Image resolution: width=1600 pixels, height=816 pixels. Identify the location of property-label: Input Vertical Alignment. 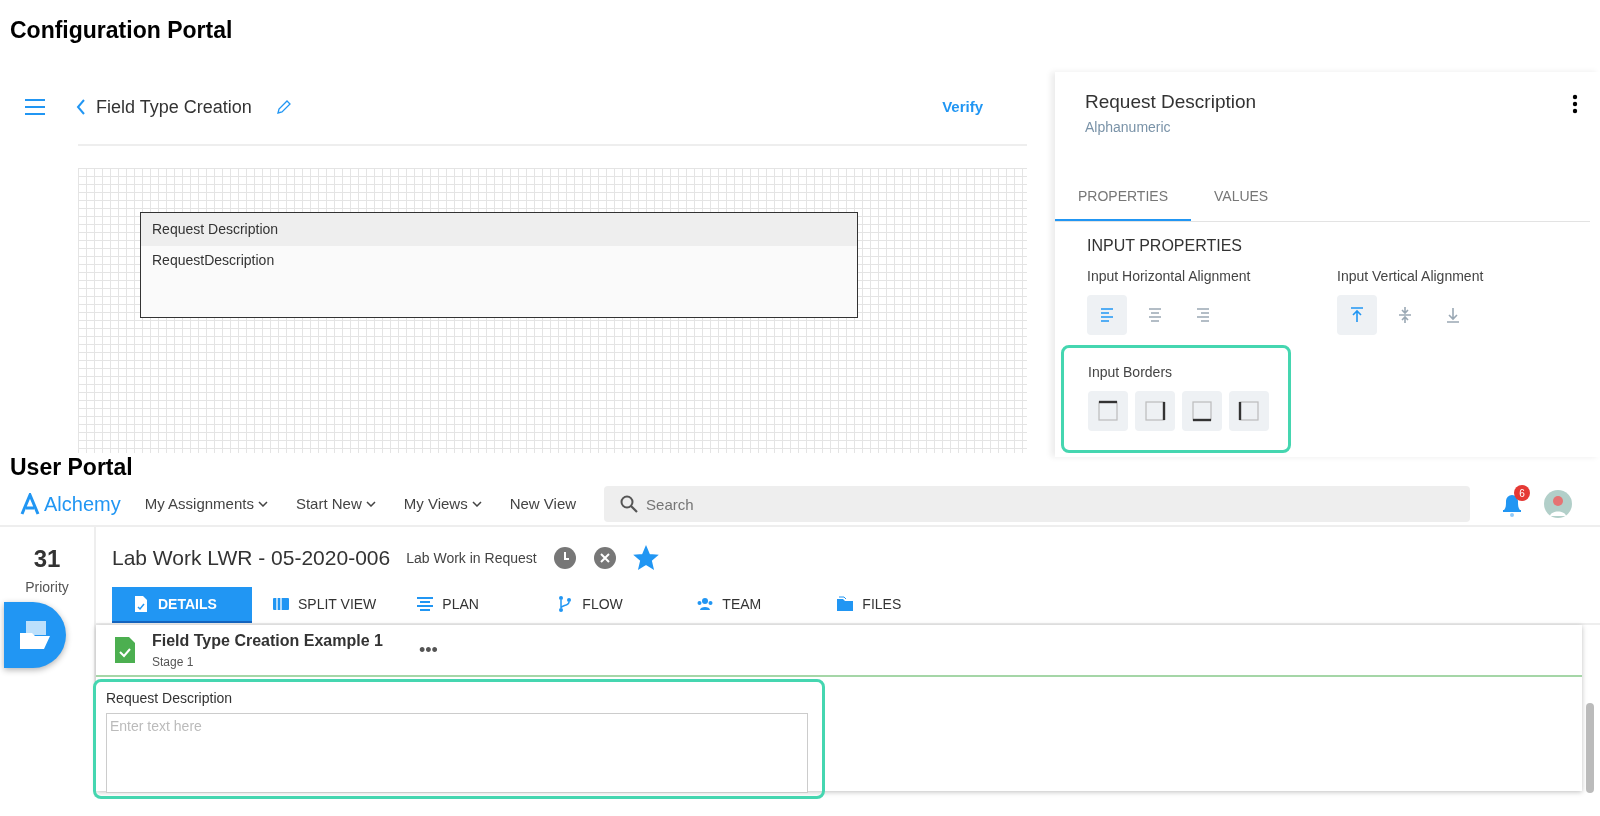
(1411, 276).